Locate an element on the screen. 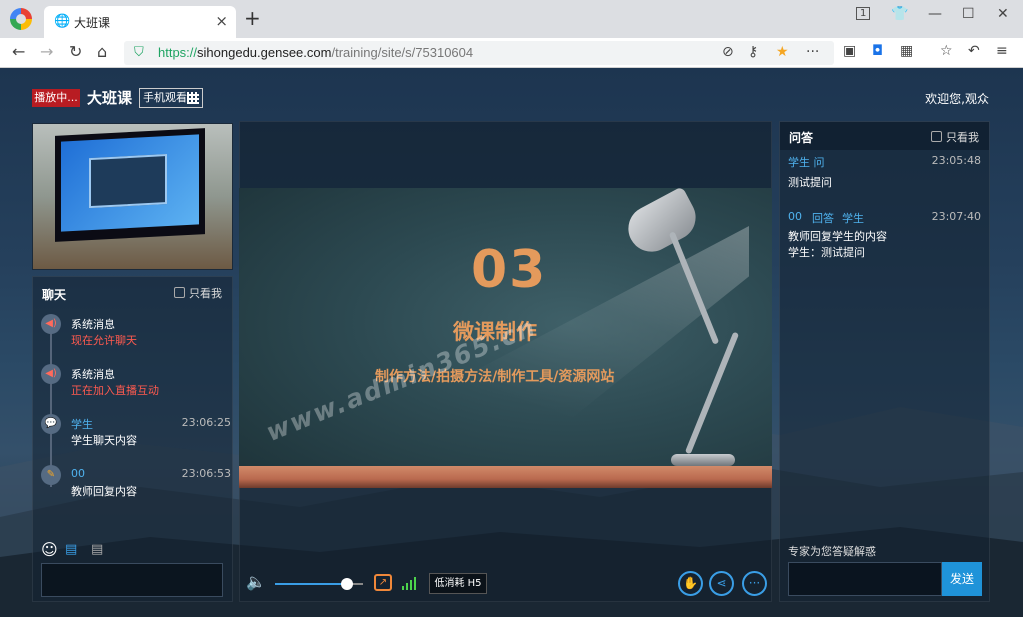 The height and width of the screenshot is (617, 1023). message-time: 23:06:25 is located at coordinates (206, 422).